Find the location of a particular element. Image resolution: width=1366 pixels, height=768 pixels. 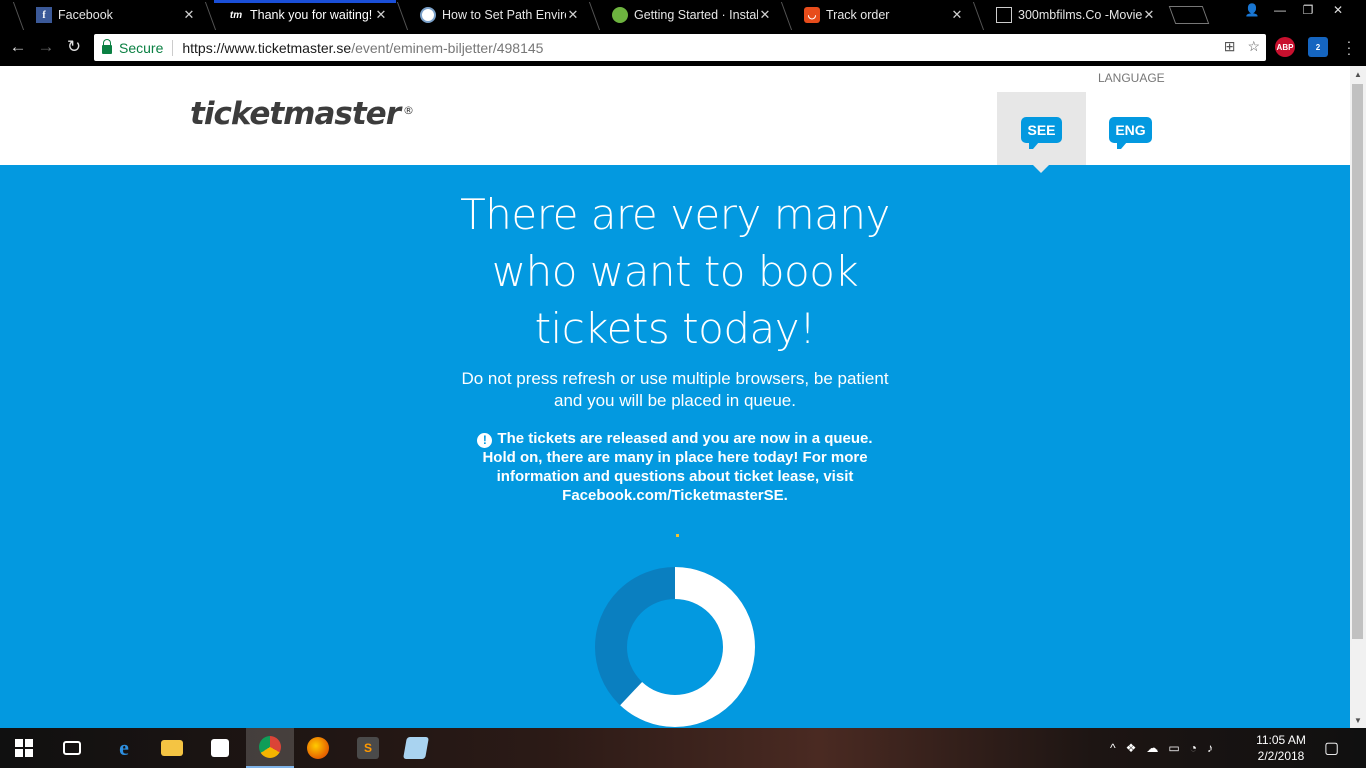

headline-line: There are very many is located at coordinates (675, 214).